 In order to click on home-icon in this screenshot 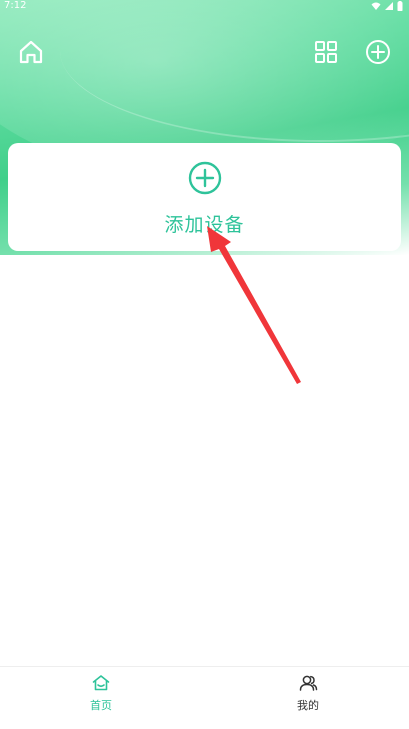, I will do `click(31, 52)`.